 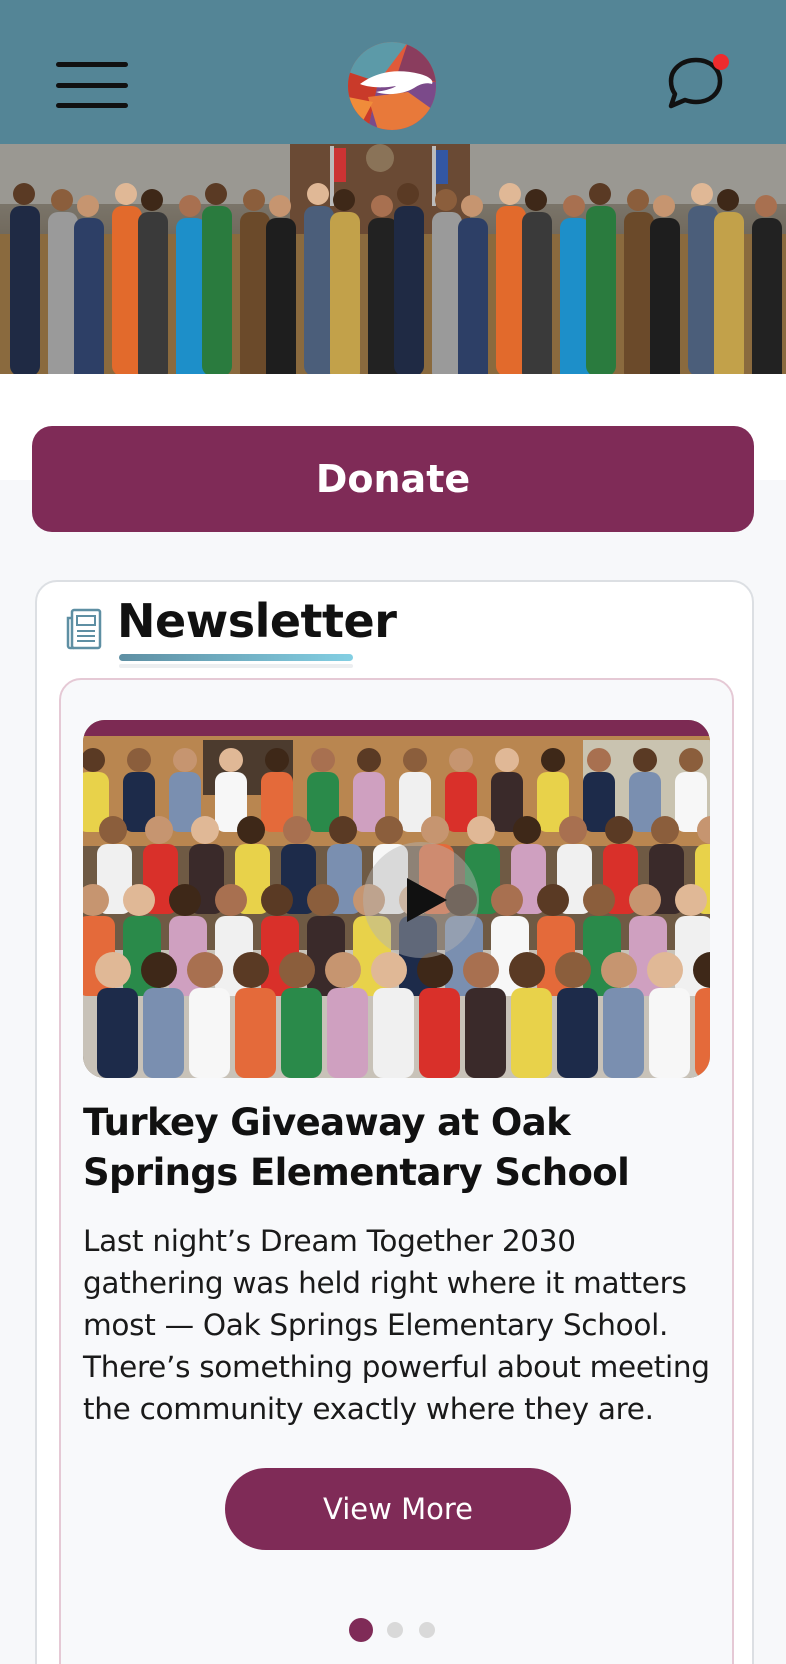 What do you see at coordinates (427, 900) in the screenshot?
I see `play-icon` at bounding box center [427, 900].